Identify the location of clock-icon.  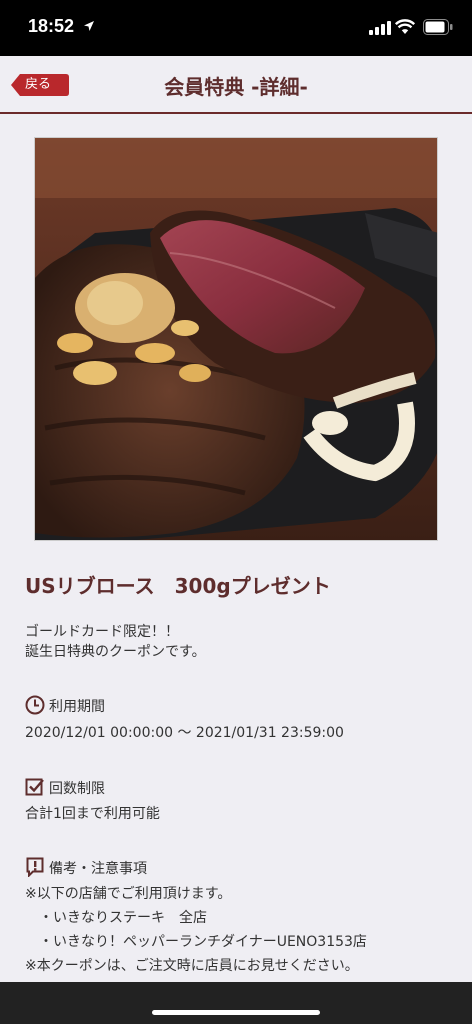
(35, 705).